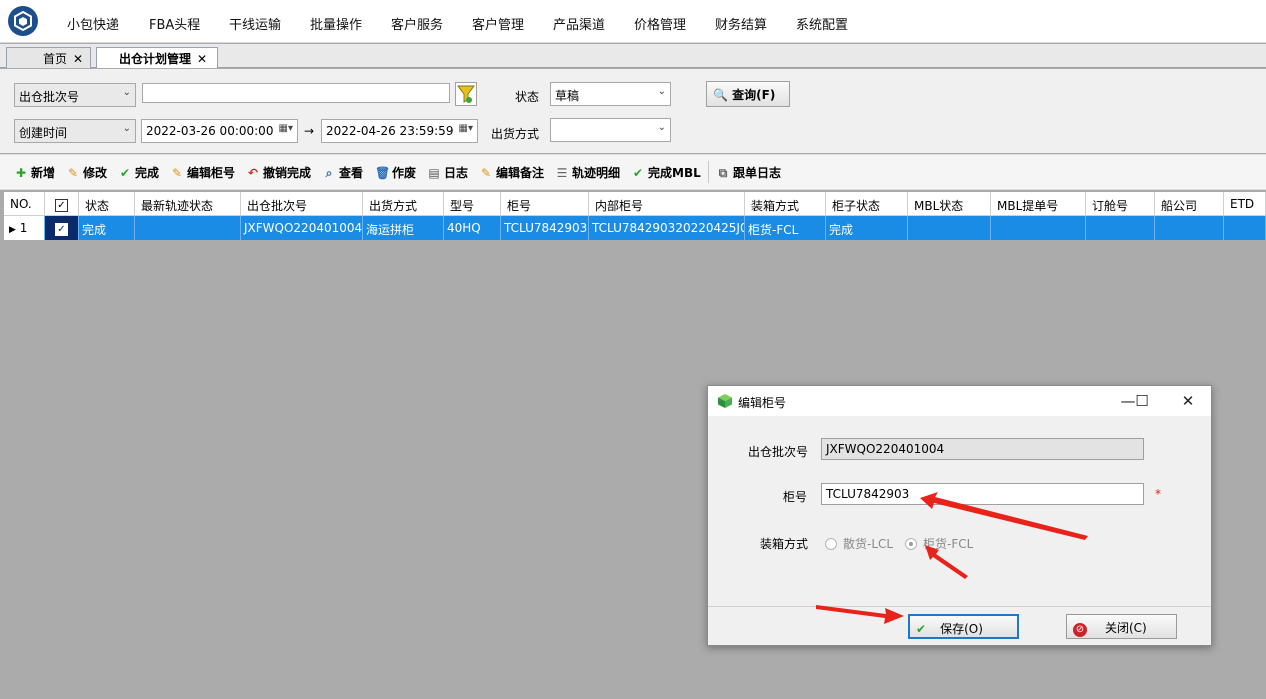 This screenshot has height=699, width=1266. I want to click on column-header-booking-number: 订舱号, so click(1120, 204).